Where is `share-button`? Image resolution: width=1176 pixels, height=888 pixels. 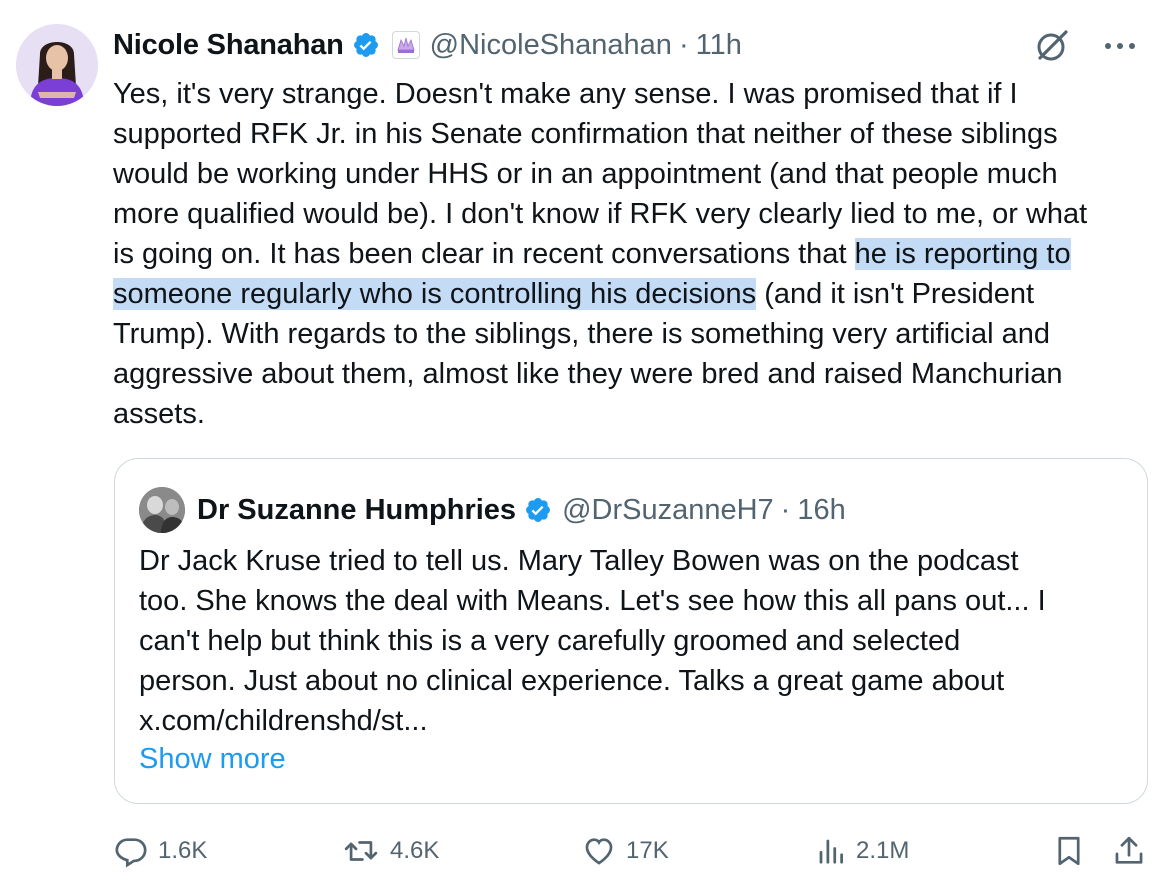 share-button is located at coordinates (1129, 851).